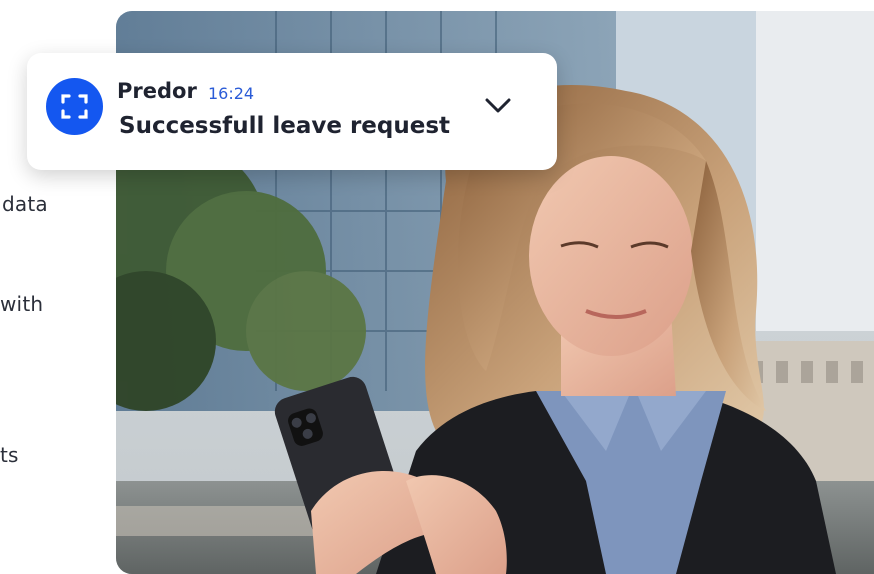 The width and height of the screenshot is (874, 574). I want to click on feature-text-3: ts, so click(9, 455).